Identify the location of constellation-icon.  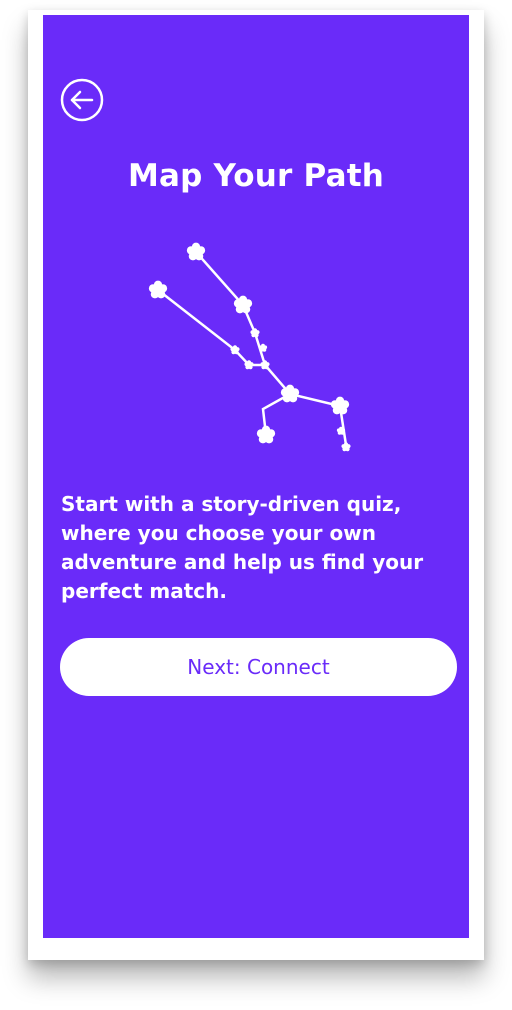
(249, 347).